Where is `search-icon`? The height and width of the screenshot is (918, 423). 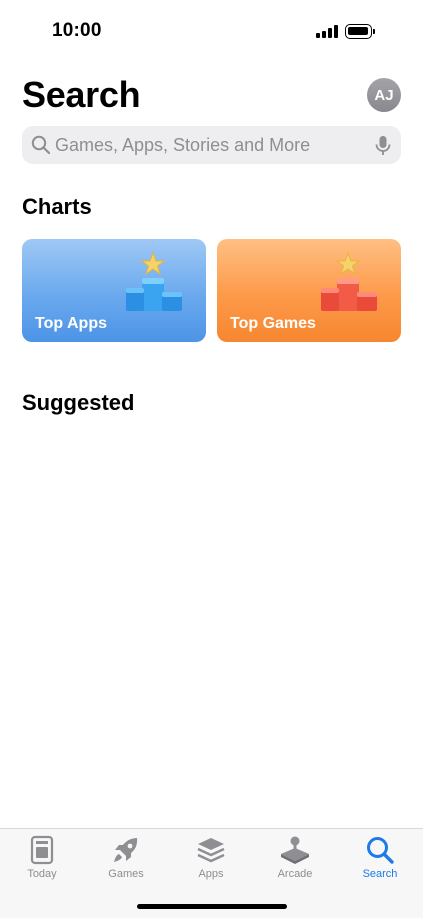 search-icon is located at coordinates (380, 850).